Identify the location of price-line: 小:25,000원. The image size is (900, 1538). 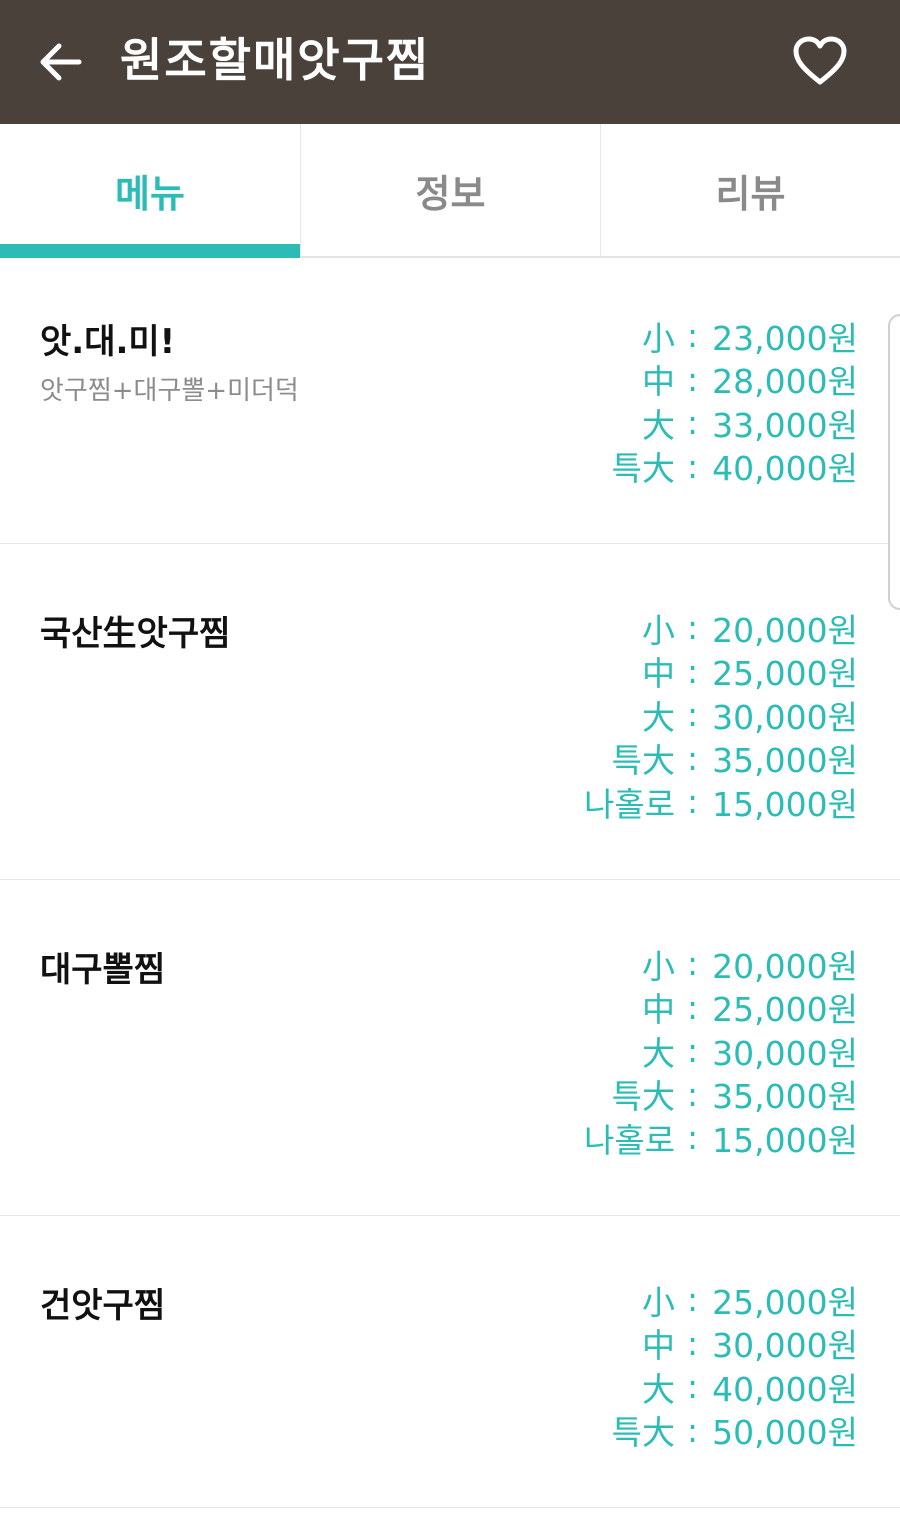
(735, 1300).